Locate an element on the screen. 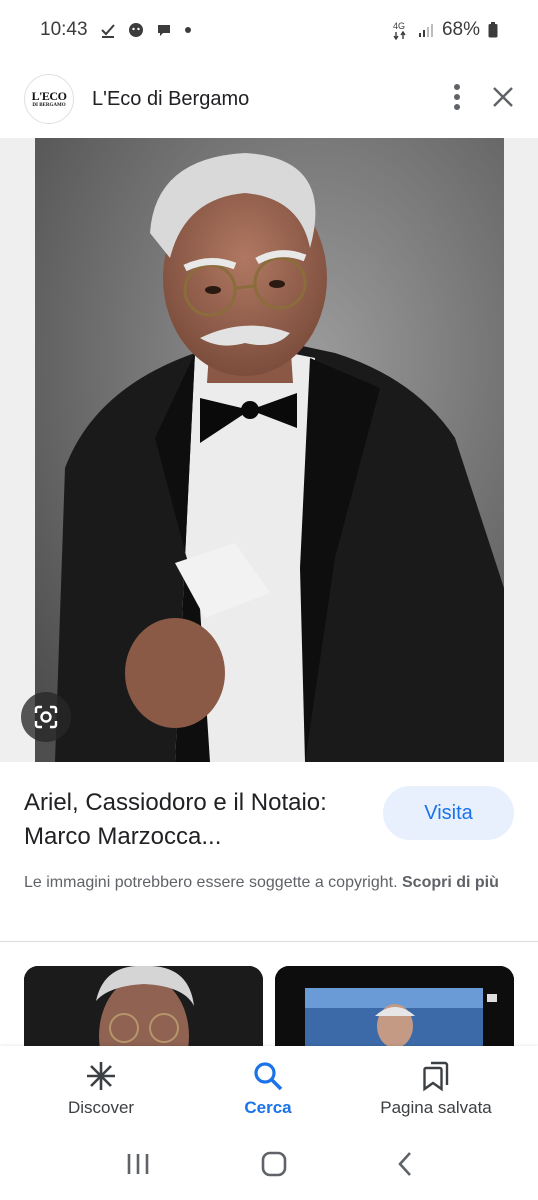  divider is located at coordinates (269, 941).